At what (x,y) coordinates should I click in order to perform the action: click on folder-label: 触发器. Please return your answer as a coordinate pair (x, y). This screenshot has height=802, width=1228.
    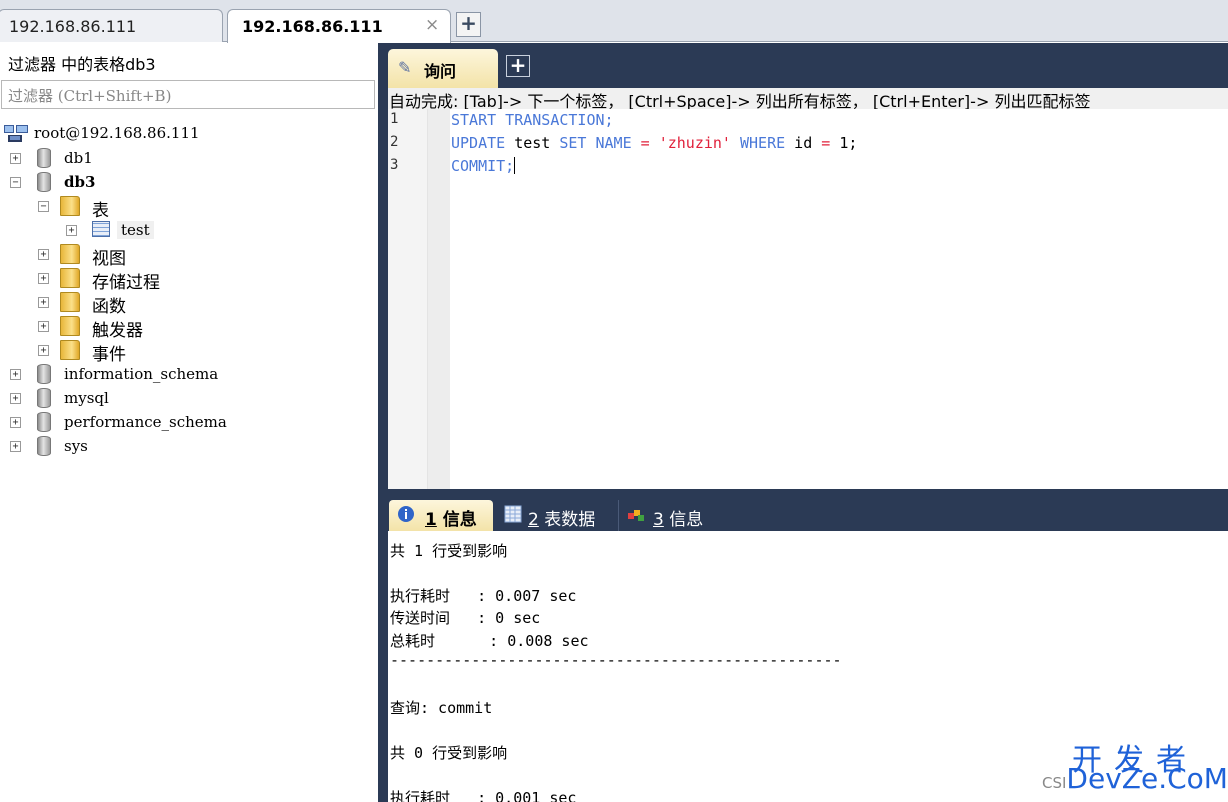
    Looking at the image, I should click on (117, 331).